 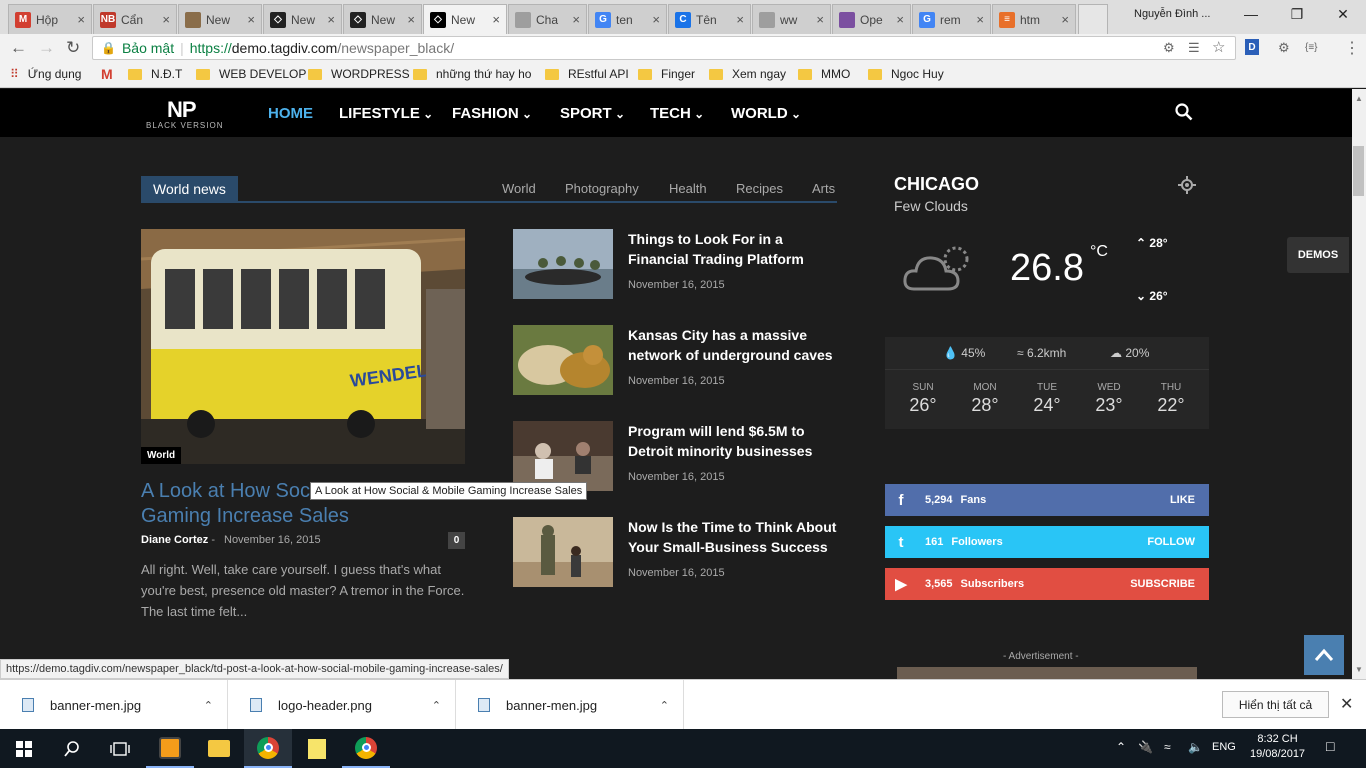 I want to click on input-language: ENG, so click(x=1224, y=747).